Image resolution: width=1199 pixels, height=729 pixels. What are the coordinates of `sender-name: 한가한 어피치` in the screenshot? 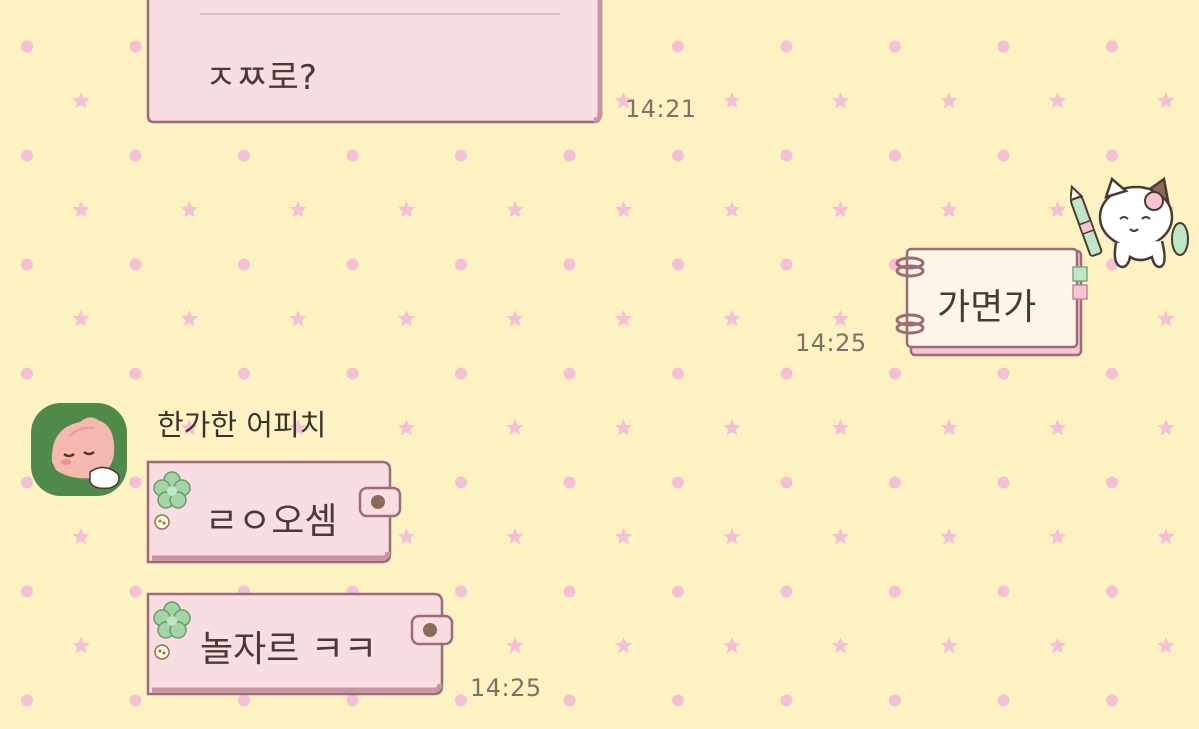 It's located at (241, 423).